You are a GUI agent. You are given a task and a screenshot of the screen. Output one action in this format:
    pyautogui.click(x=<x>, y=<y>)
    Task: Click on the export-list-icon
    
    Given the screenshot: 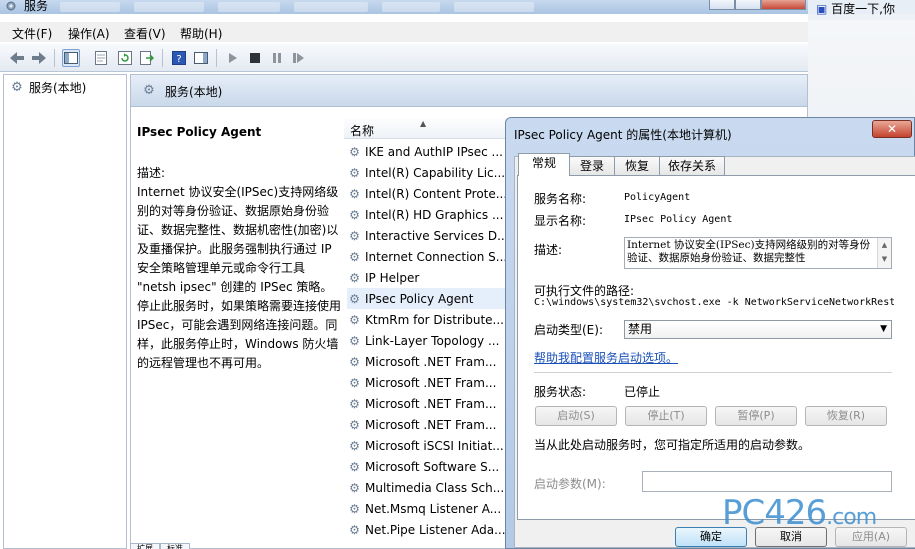 What is the action you would take?
    pyautogui.click(x=147, y=58)
    